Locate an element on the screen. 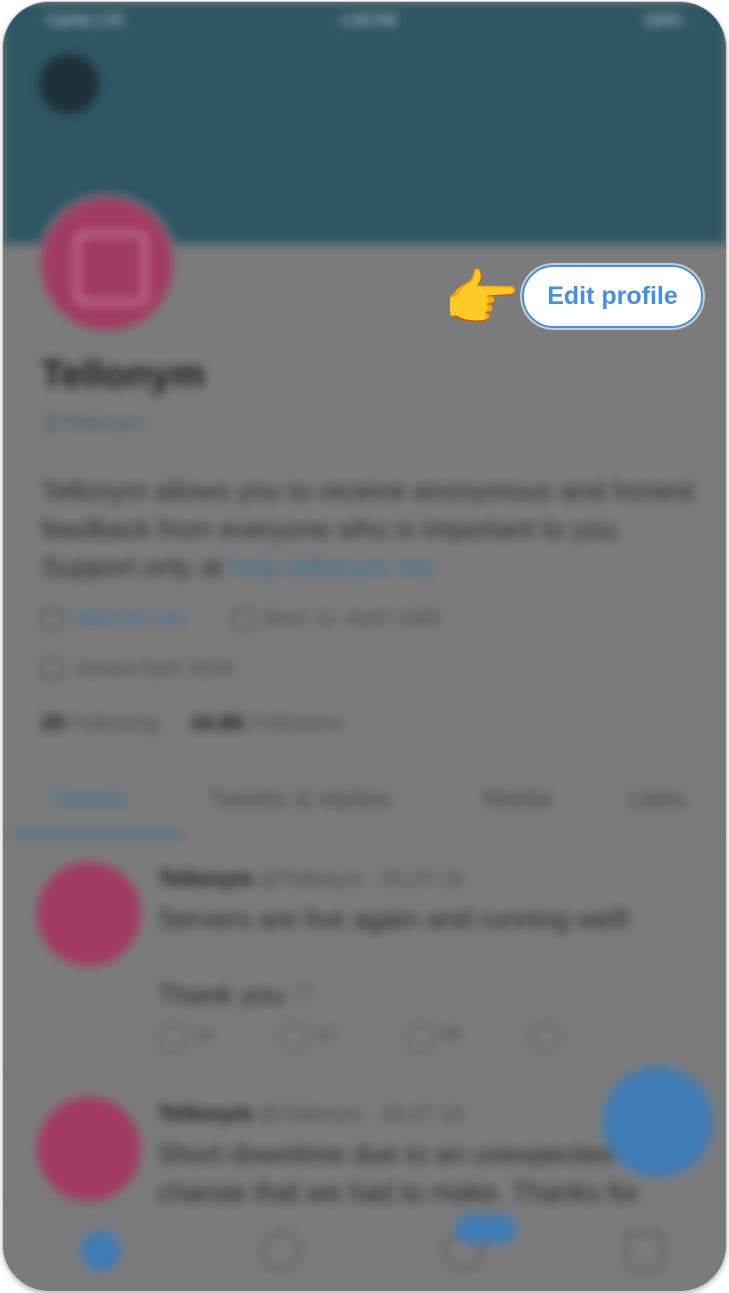  retweet-icon is located at coordinates (295, 1037).